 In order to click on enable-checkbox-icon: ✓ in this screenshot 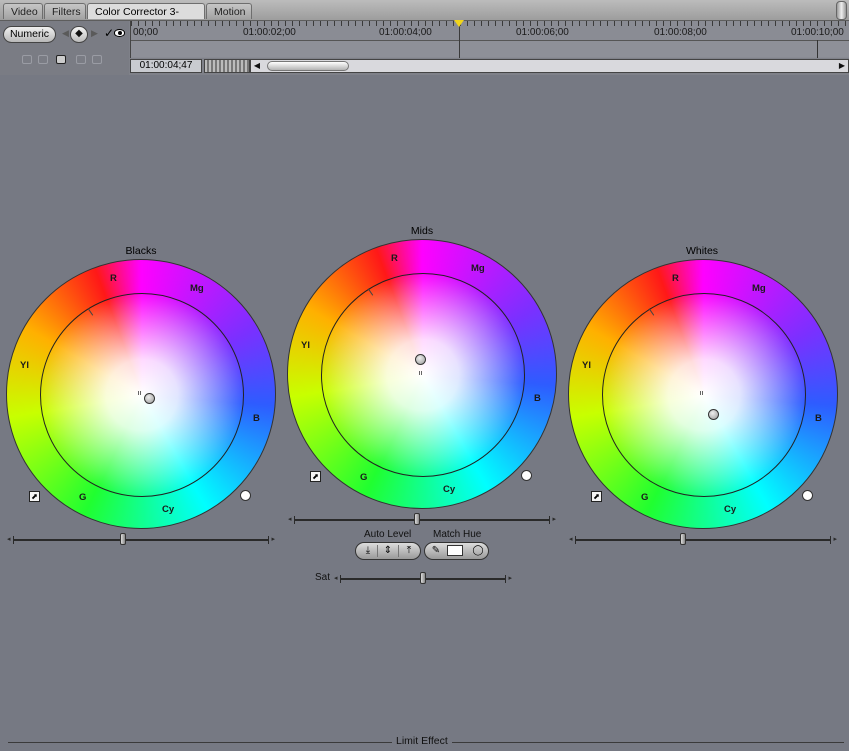, I will do `click(109, 33)`.